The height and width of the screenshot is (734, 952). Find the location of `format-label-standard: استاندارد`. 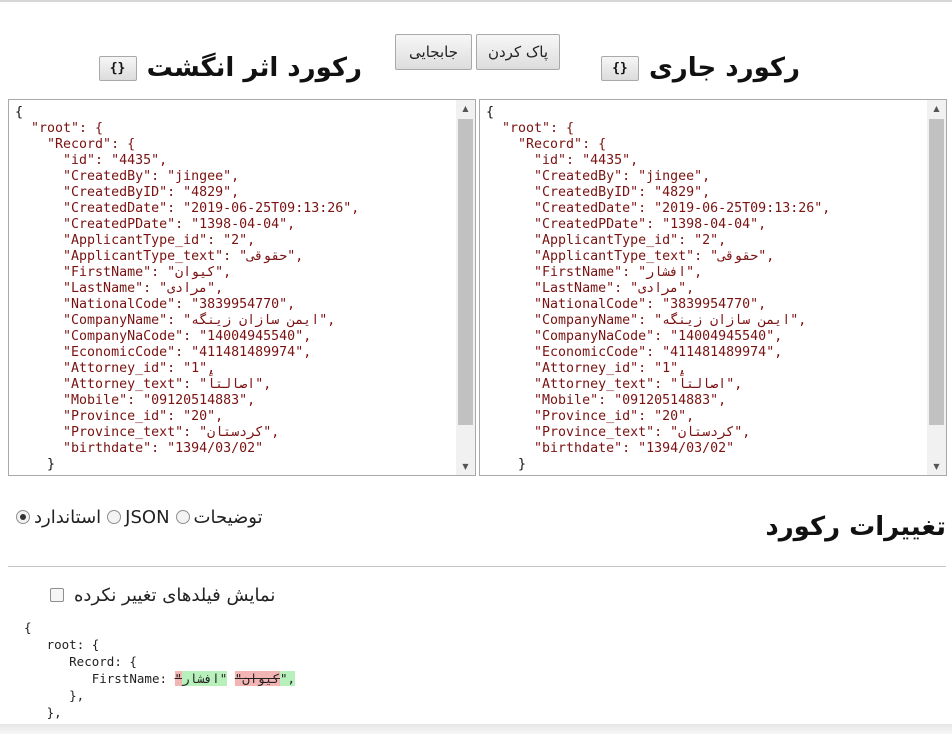

format-label-standard: استاندارد is located at coordinates (68, 517).